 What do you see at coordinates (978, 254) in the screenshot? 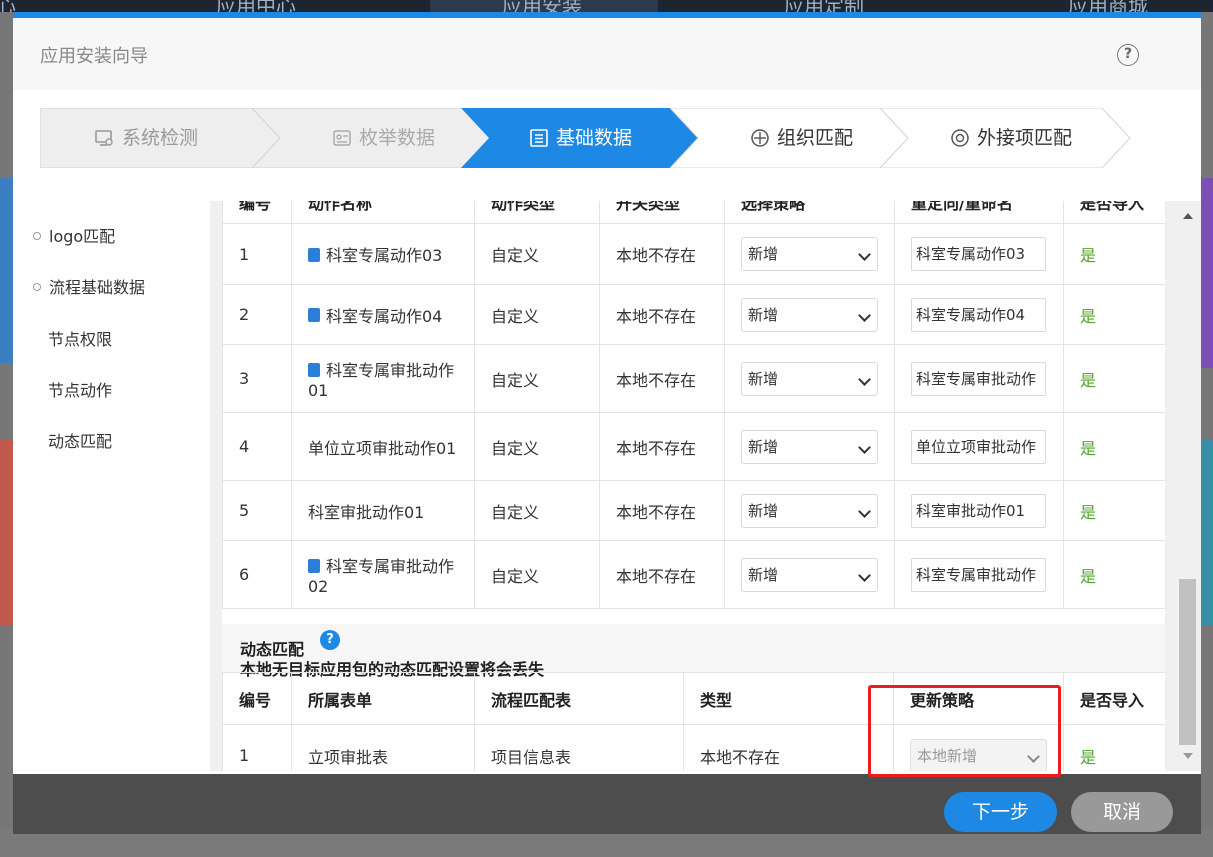
I see `rename-input: 科室专属动作03` at bounding box center [978, 254].